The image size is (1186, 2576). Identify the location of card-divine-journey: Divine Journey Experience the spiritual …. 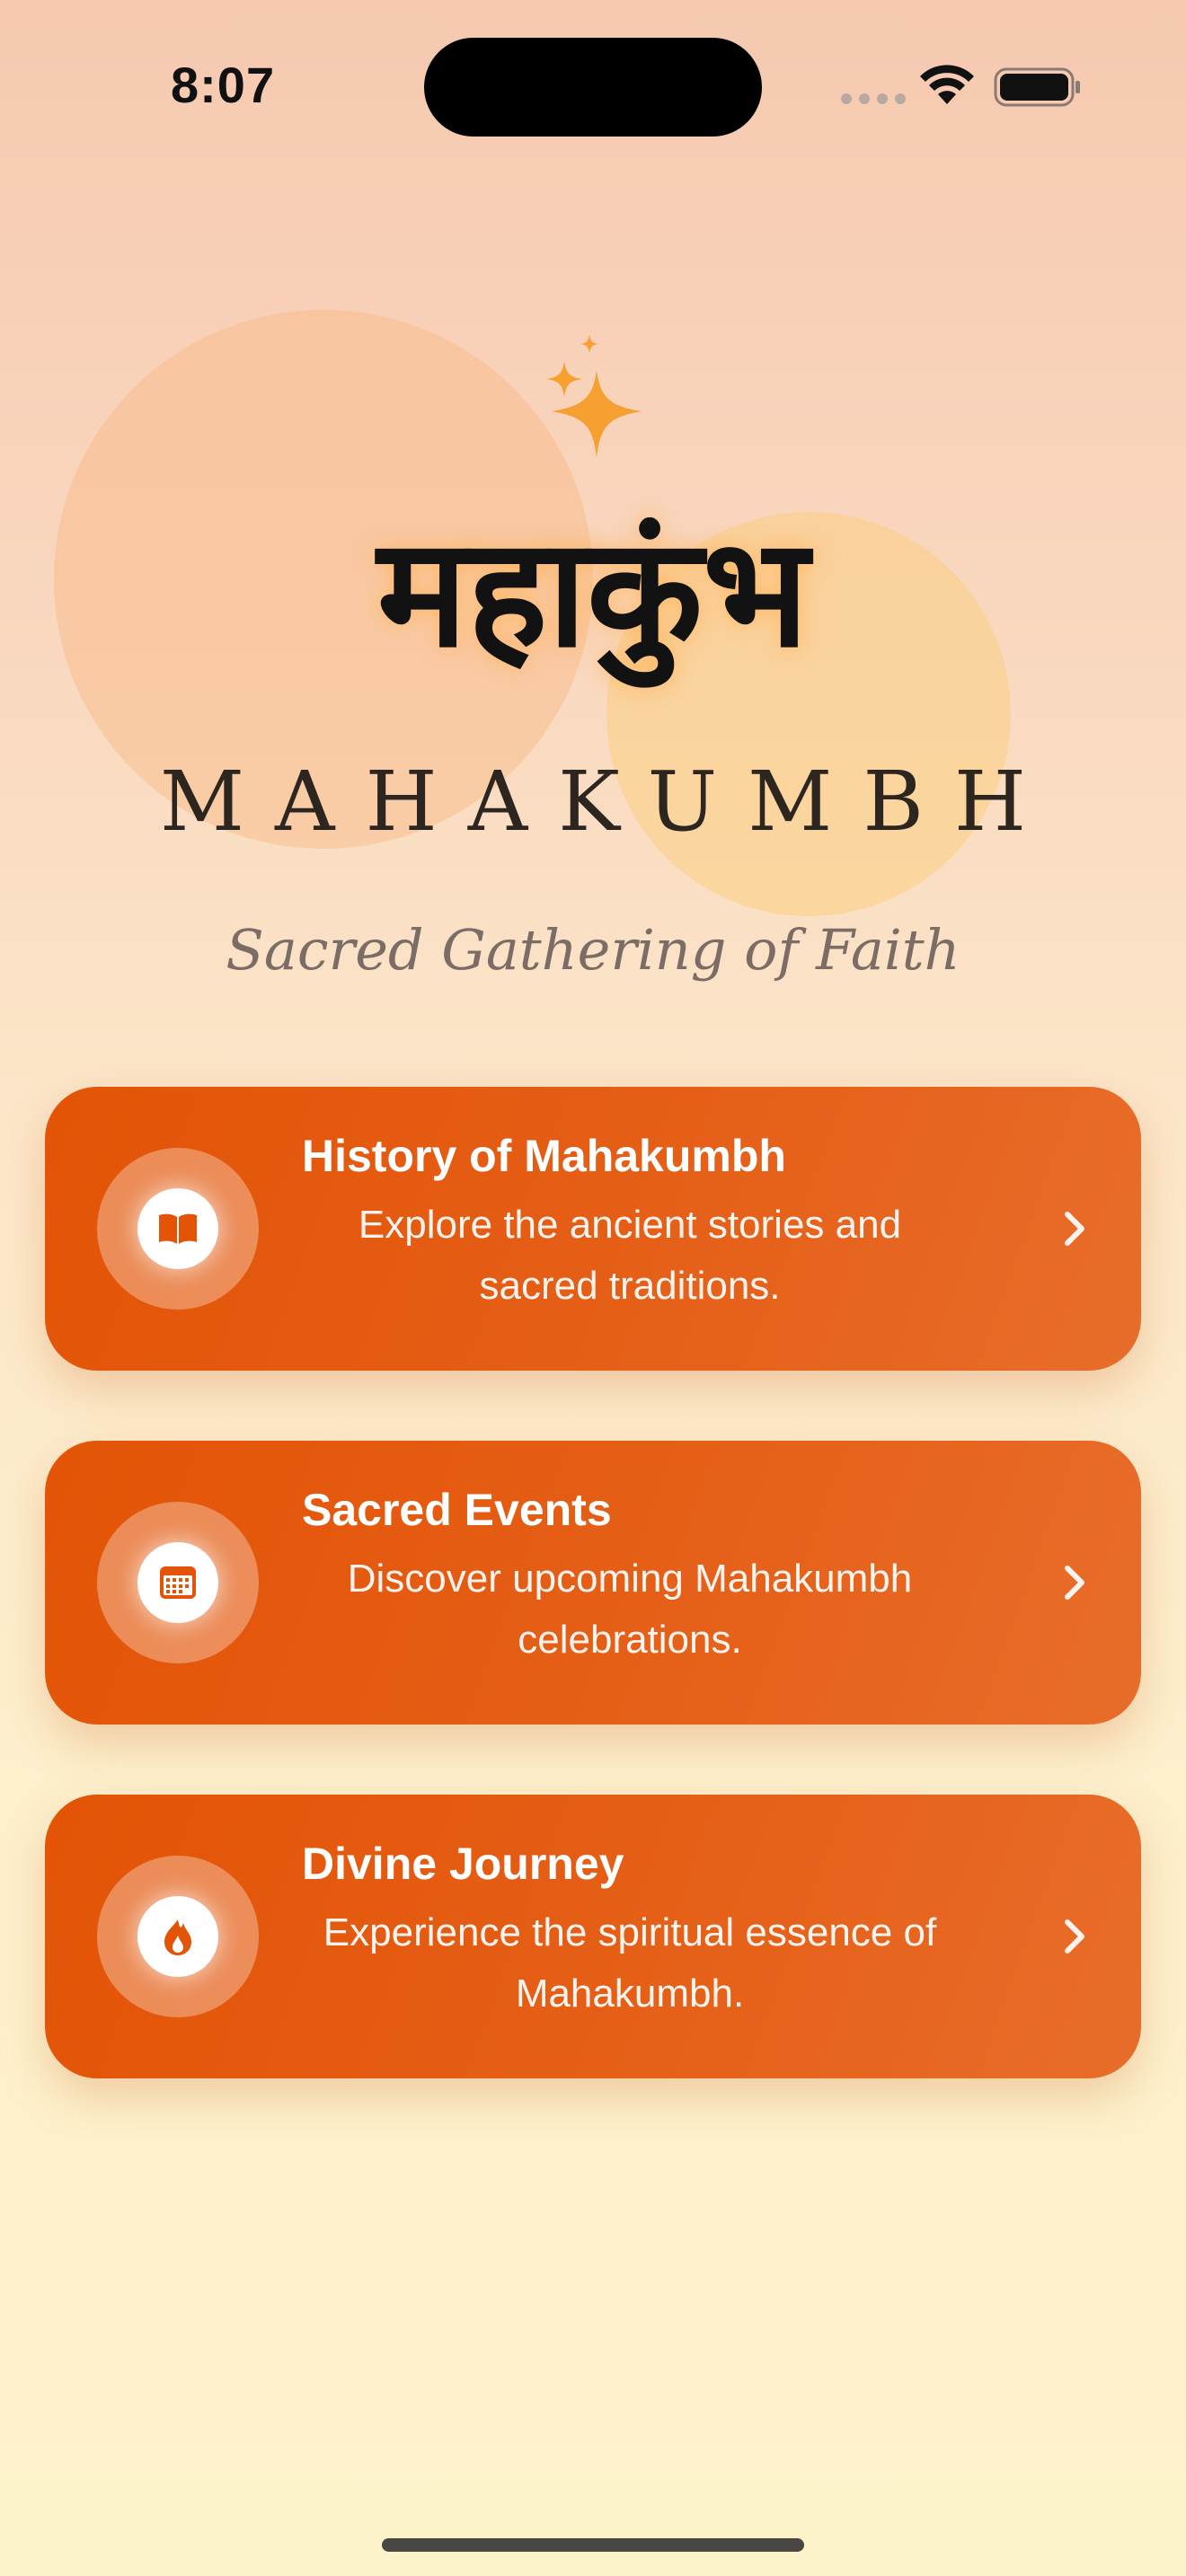
(593, 1936).